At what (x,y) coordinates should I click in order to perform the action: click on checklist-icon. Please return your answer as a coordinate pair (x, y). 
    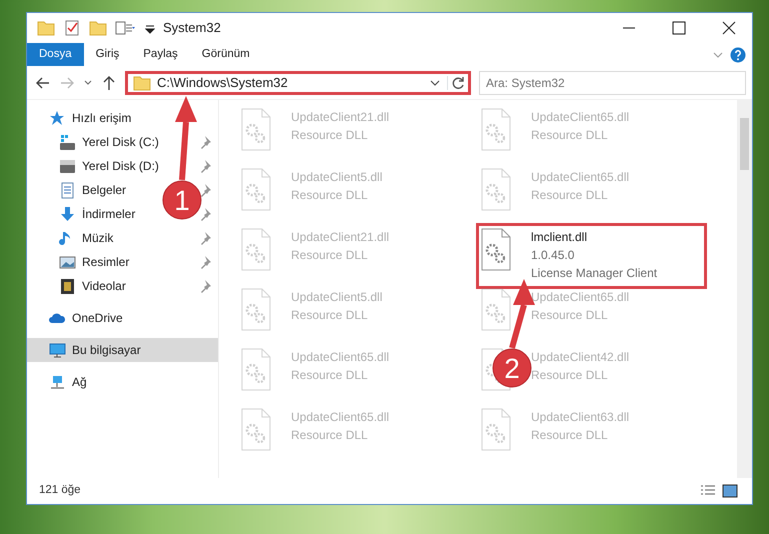
    Looking at the image, I should click on (72, 28).